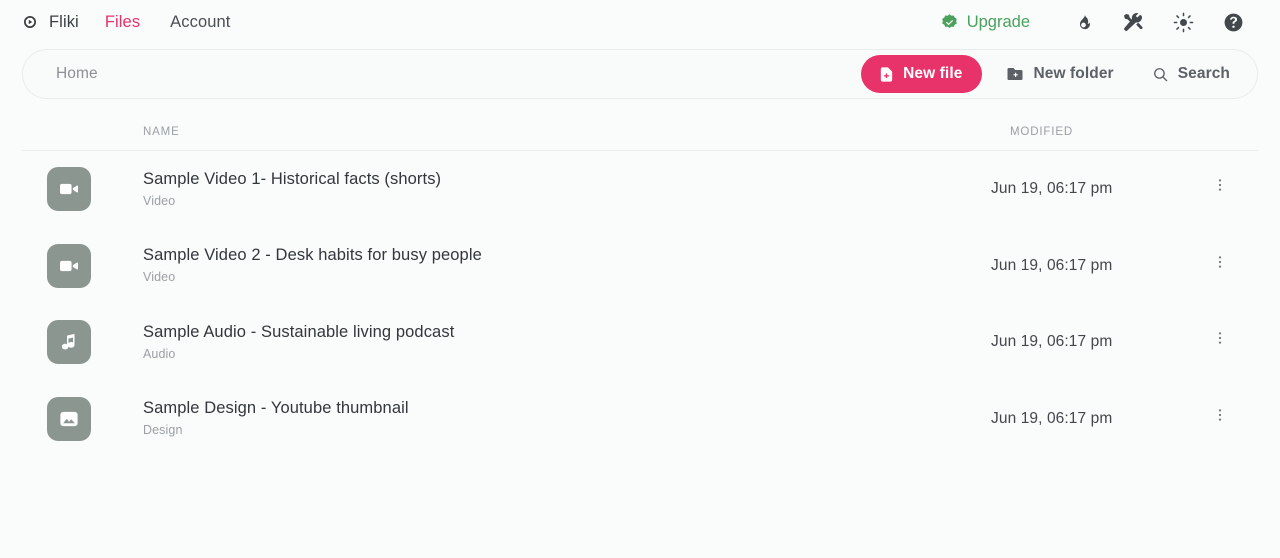 This screenshot has width=1280, height=558. Describe the element at coordinates (933, 73) in the screenshot. I see `new-file-label: New file` at that location.